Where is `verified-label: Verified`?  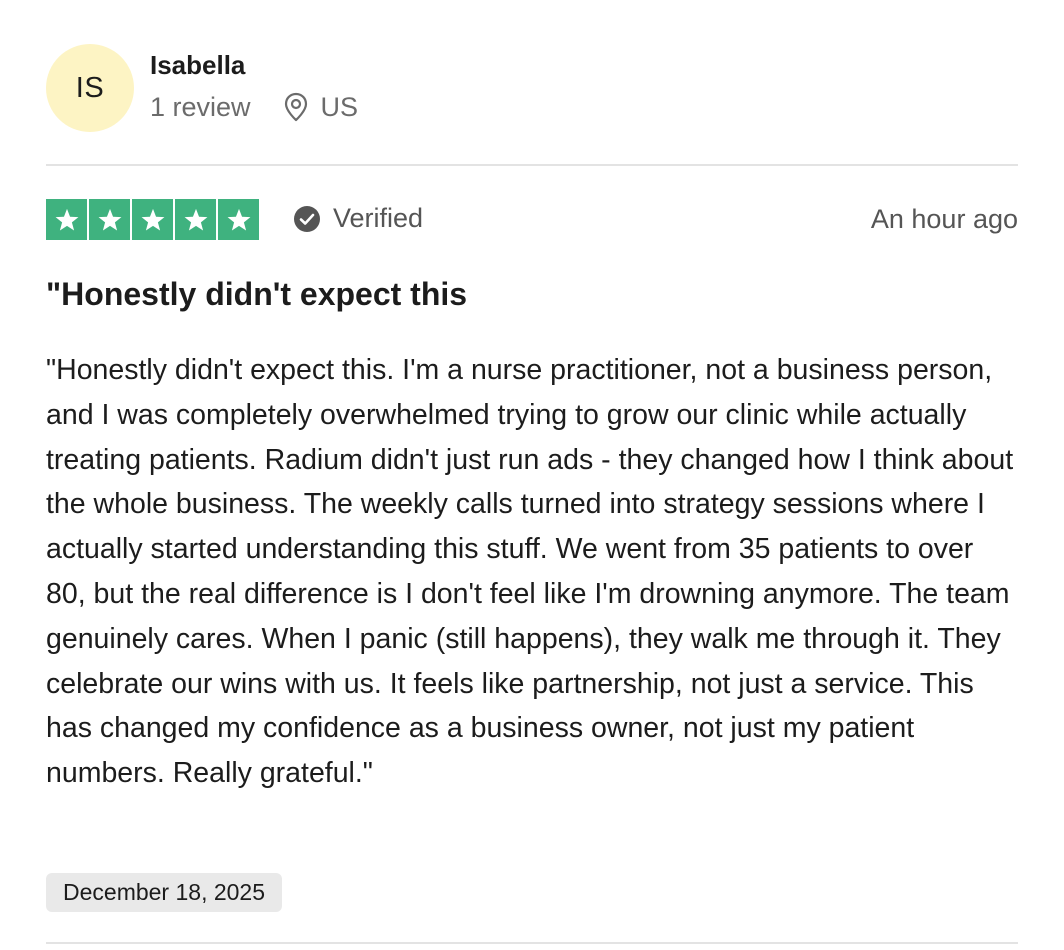 verified-label: Verified is located at coordinates (378, 218).